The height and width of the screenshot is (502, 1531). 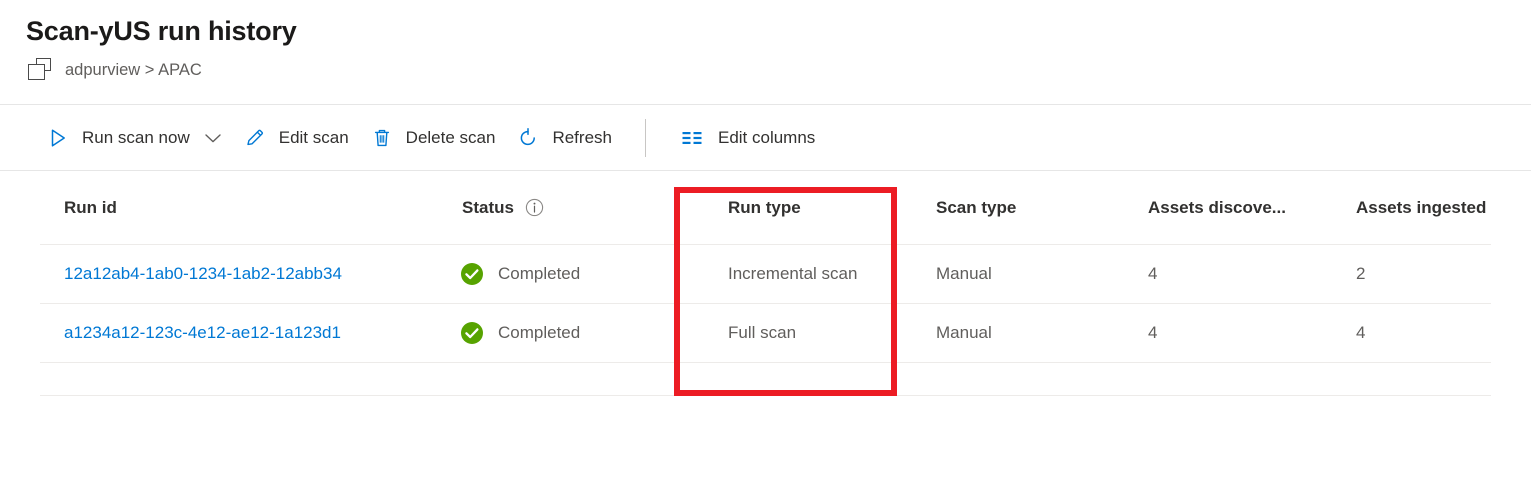 I want to click on cell-assets-ingested: 4, so click(x=1411, y=333).